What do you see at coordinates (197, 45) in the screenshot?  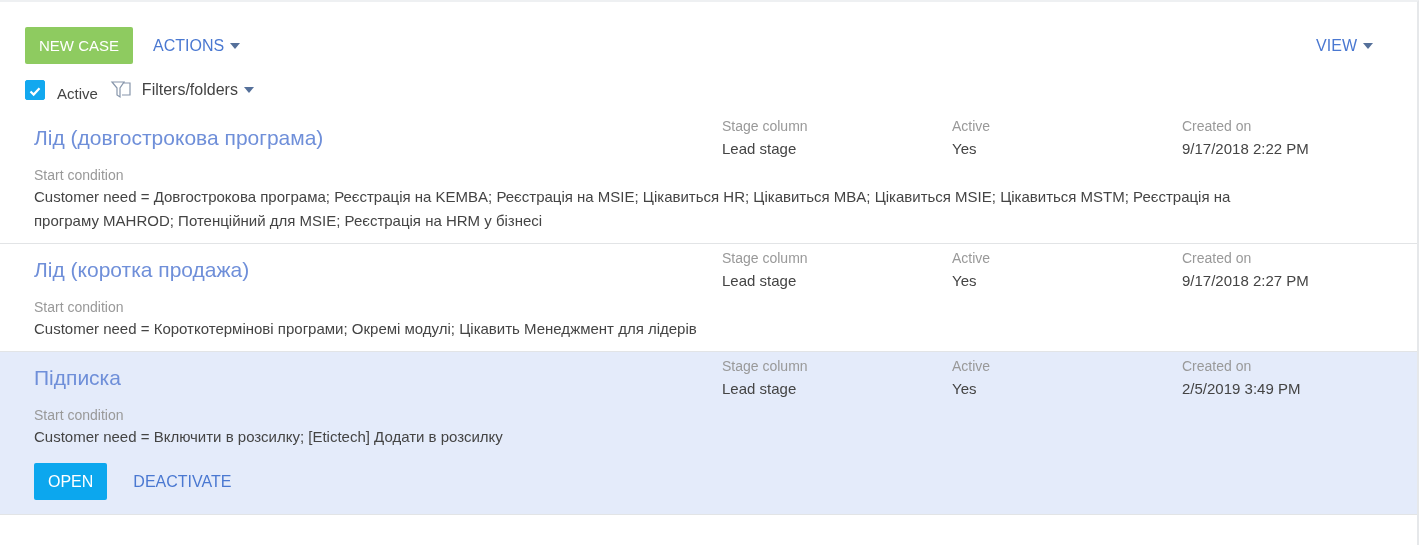 I see `actions-menu: ACTIONS` at bounding box center [197, 45].